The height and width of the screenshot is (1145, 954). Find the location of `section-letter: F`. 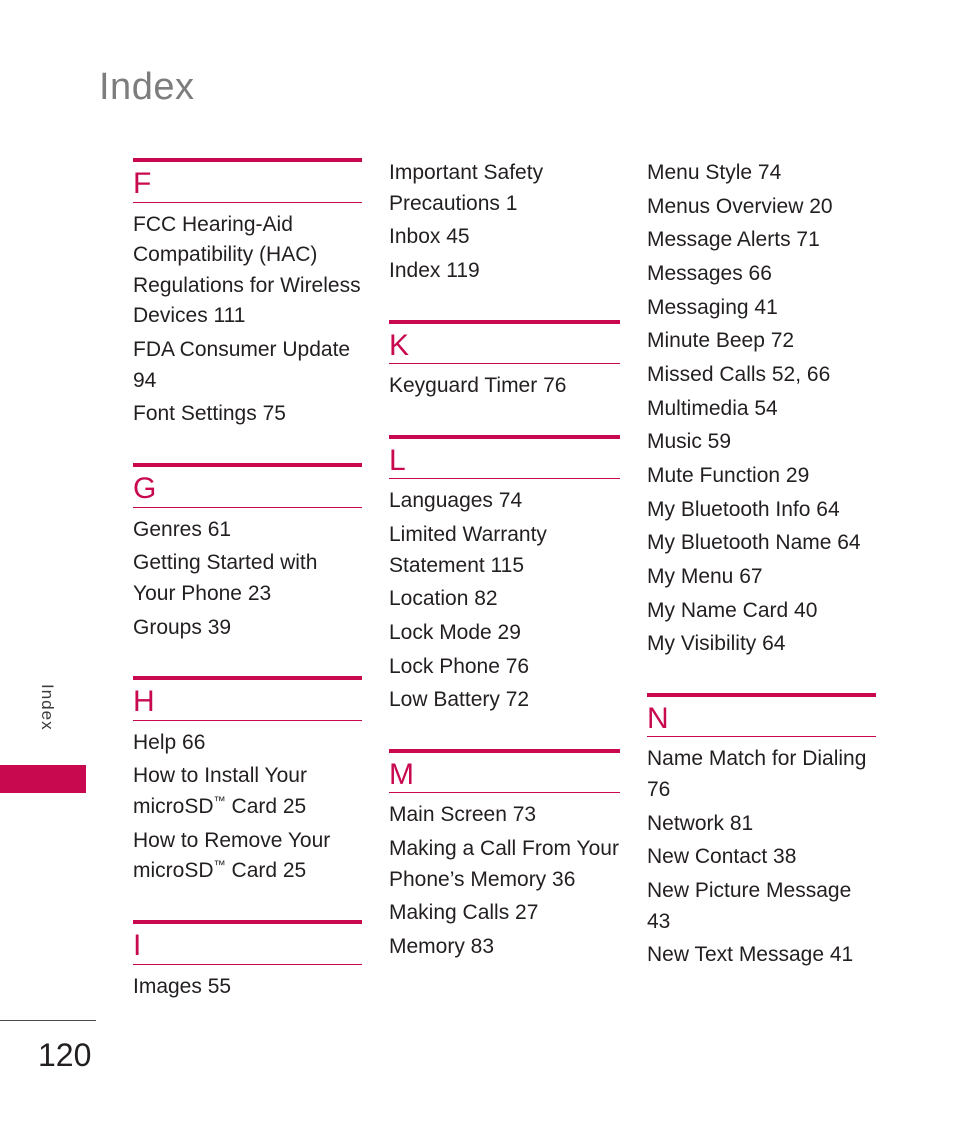

section-letter: F is located at coordinates (142, 183).